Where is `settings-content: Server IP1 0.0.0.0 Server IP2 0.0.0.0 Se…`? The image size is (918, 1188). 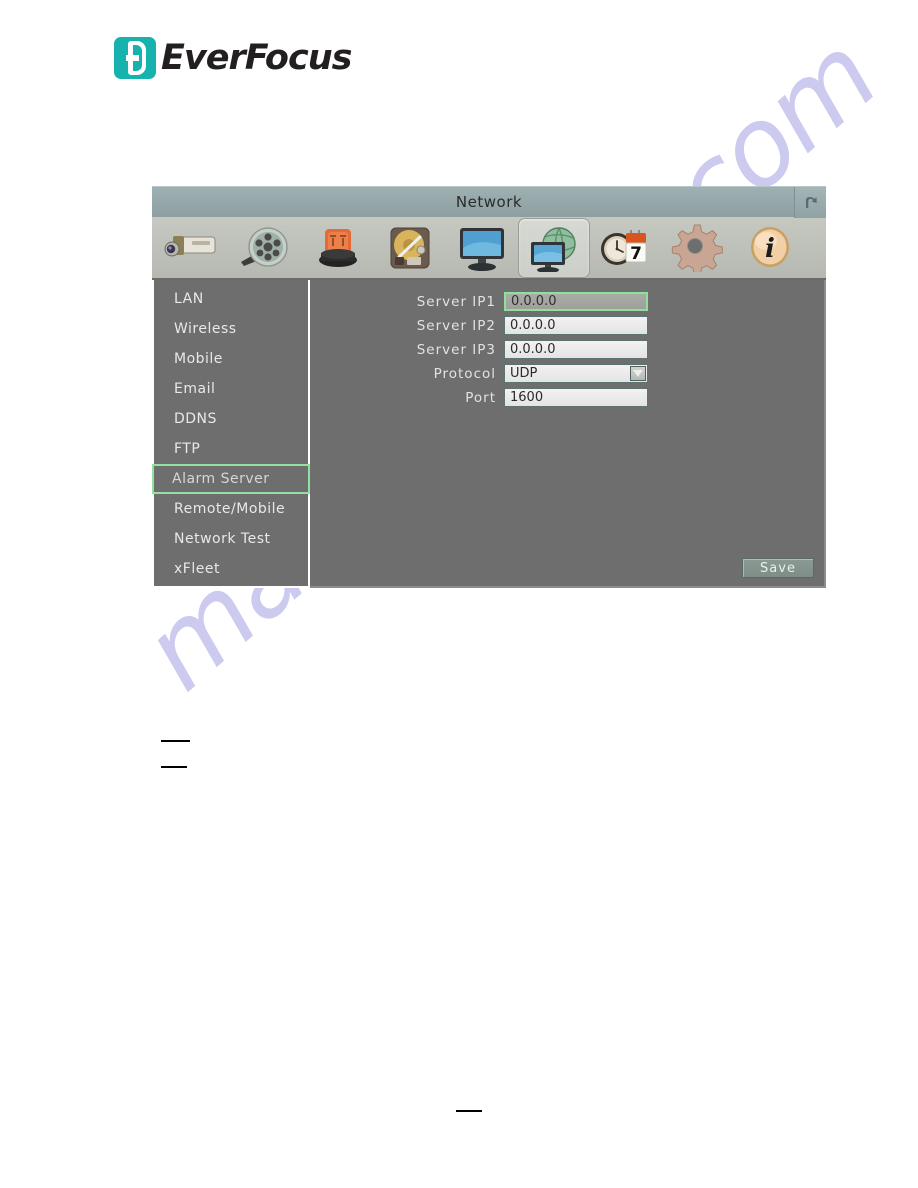 settings-content: Server IP1 0.0.0.0 Server IP2 0.0.0.0 Se… is located at coordinates (568, 434).